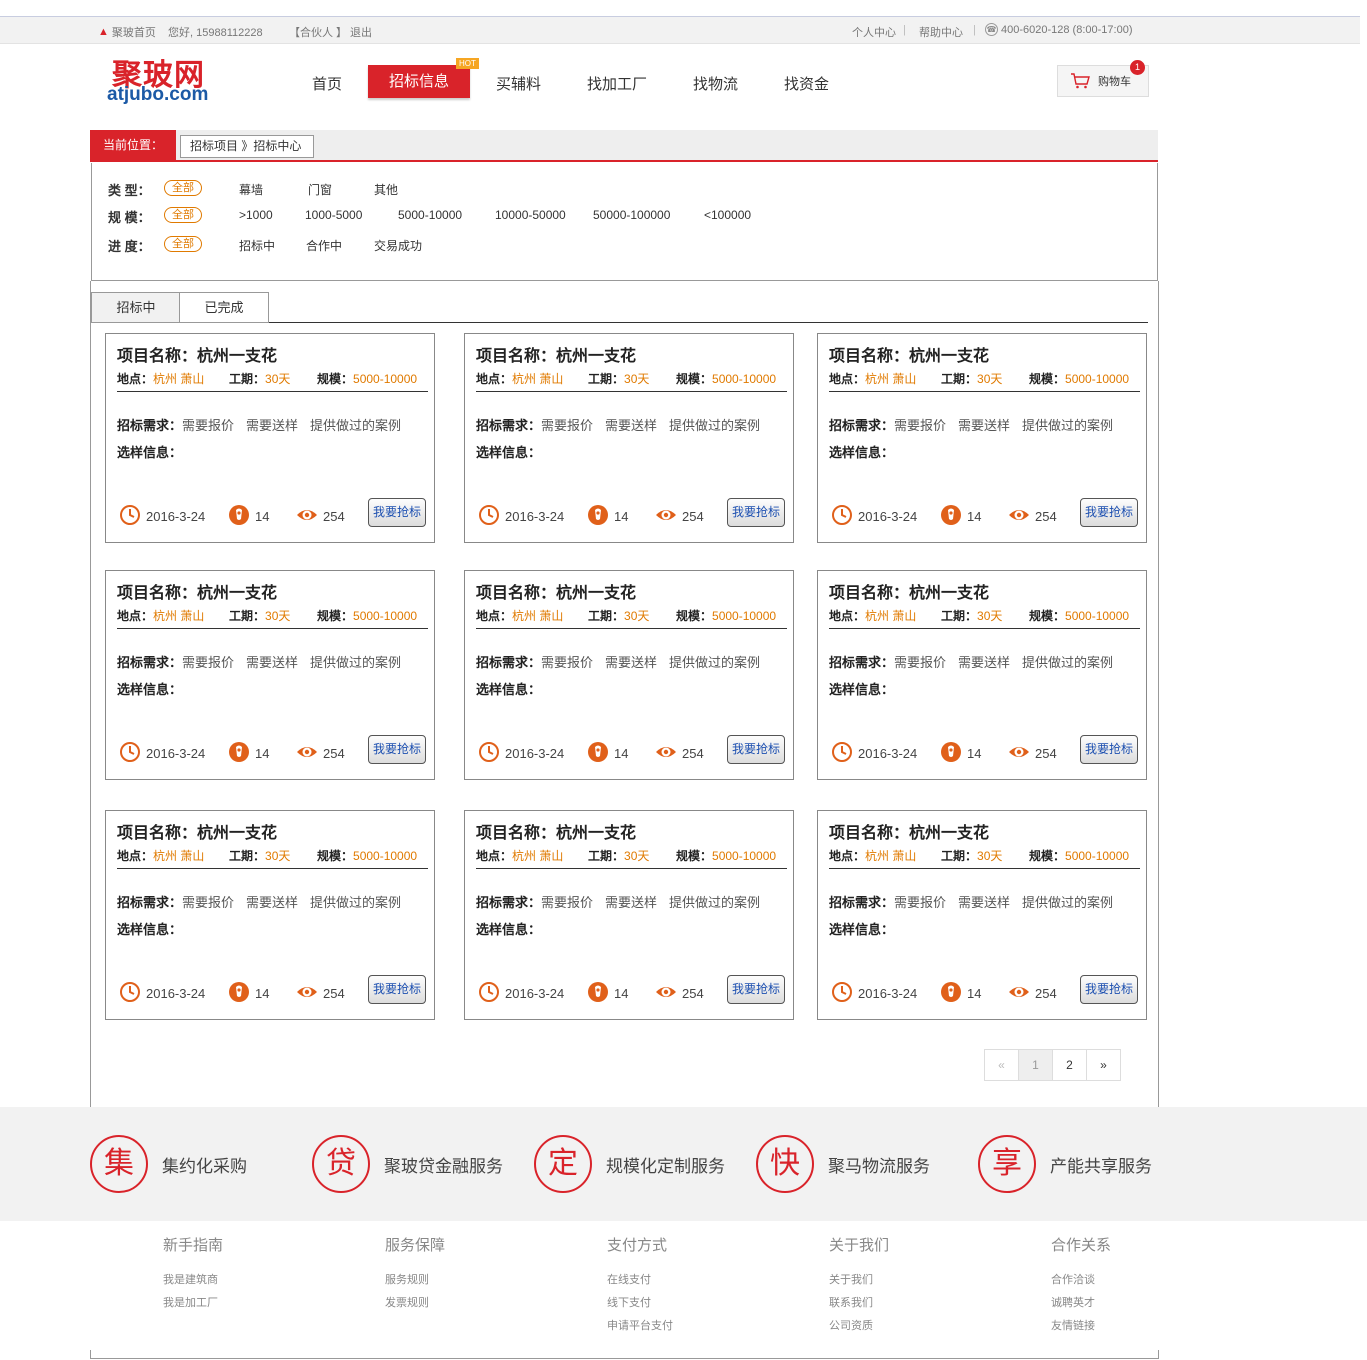 The height and width of the screenshot is (1360, 1367). Describe the element at coordinates (1081, 1280) in the screenshot. I see `footer-link: 合作洽谈` at that location.